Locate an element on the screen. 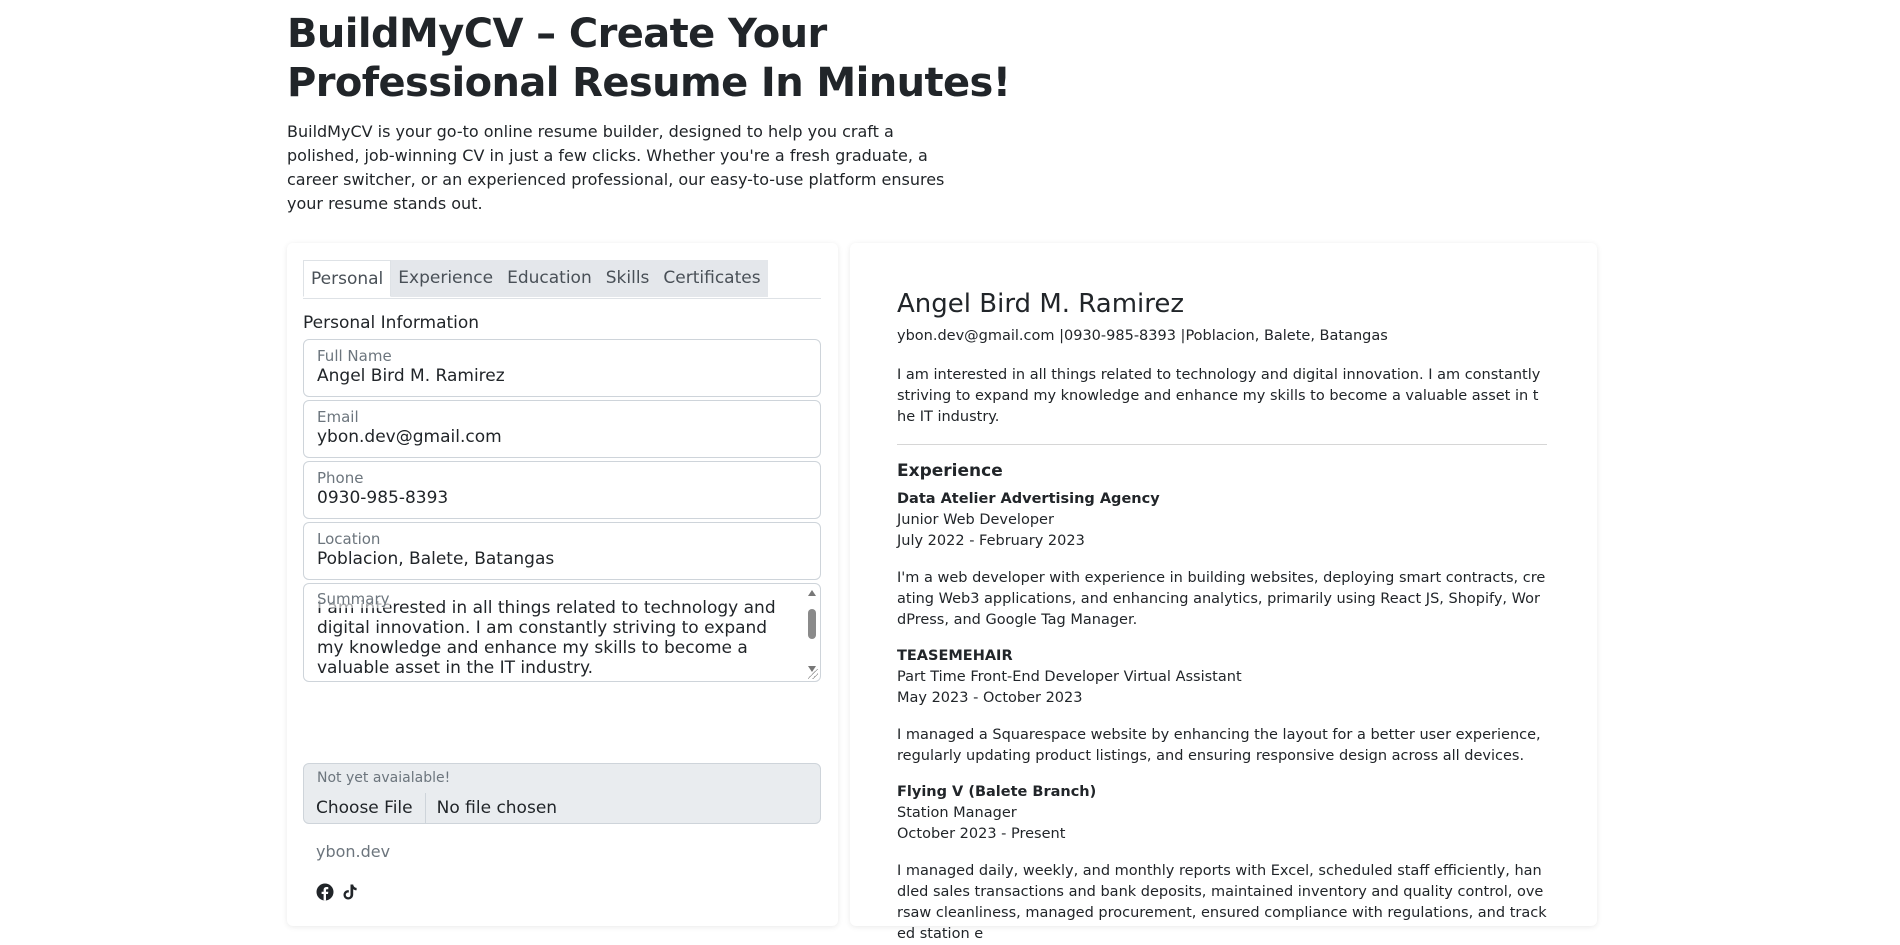  experience-company: TEASEMEHAIR is located at coordinates (955, 656).